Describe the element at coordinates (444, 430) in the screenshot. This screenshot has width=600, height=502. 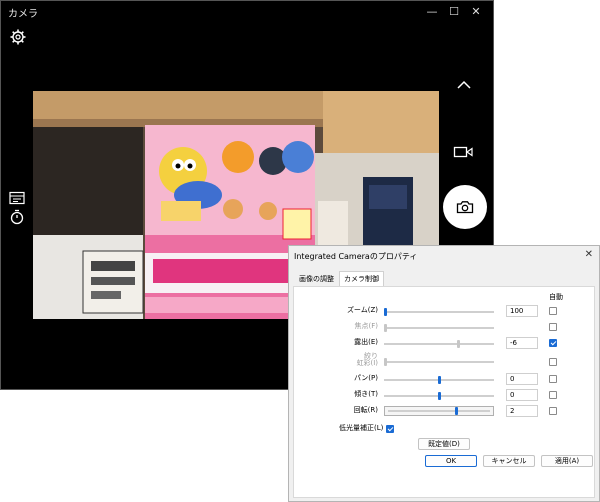
I see `low-light-row: 低光量補正(L)` at that location.